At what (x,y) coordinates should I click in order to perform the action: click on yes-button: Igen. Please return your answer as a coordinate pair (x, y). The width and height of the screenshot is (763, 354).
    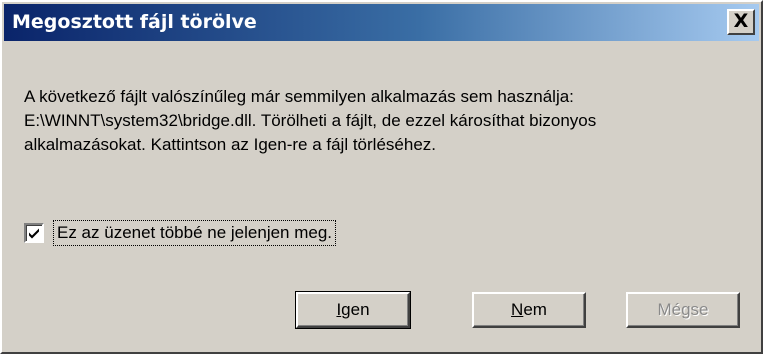
    Looking at the image, I should click on (353, 310).